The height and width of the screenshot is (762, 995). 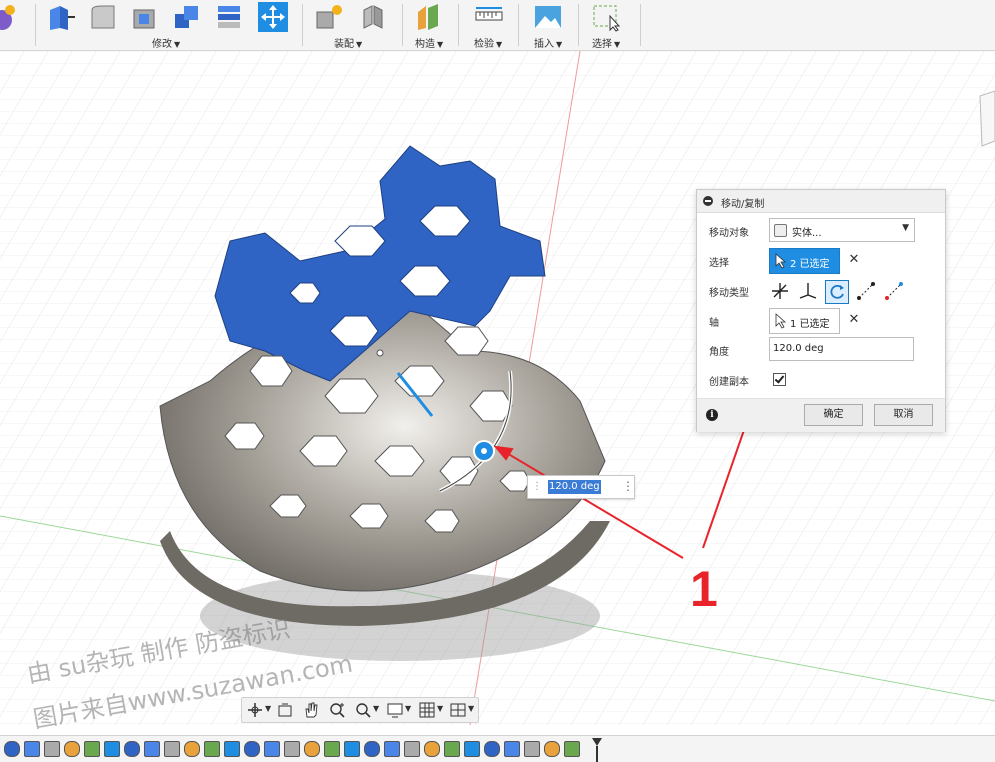 I want to click on move-object-label: 移动对象, so click(x=729, y=233).